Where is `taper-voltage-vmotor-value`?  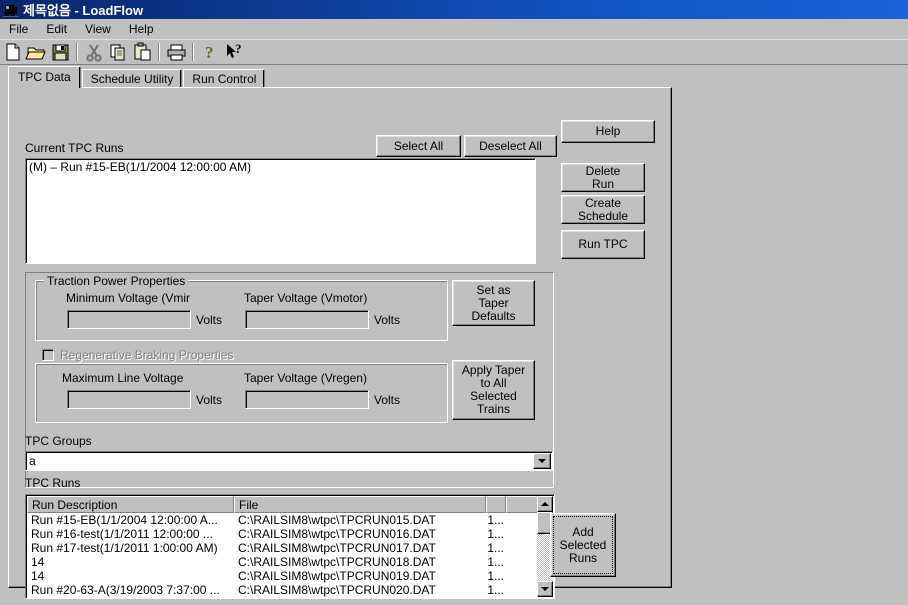
taper-voltage-vmotor-value is located at coordinates (307, 313).